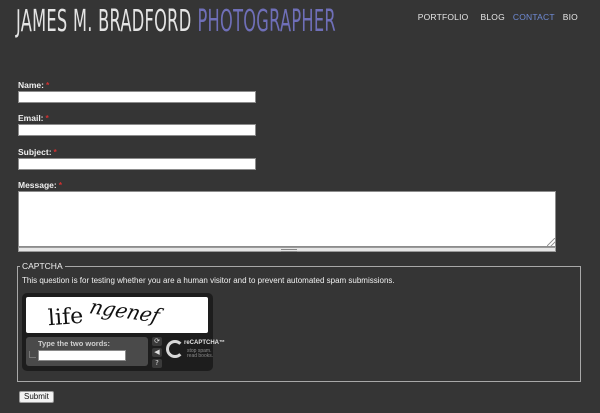 The width and height of the screenshot is (600, 413). Describe the element at coordinates (74, 343) in the screenshot. I see `captcha-type-label: Type the two words:` at that location.